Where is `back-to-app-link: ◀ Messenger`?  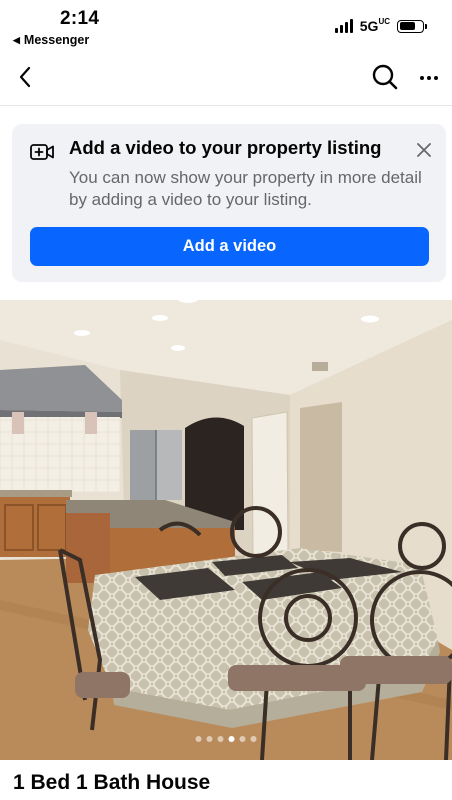 back-to-app-link: ◀ Messenger is located at coordinates (51, 40).